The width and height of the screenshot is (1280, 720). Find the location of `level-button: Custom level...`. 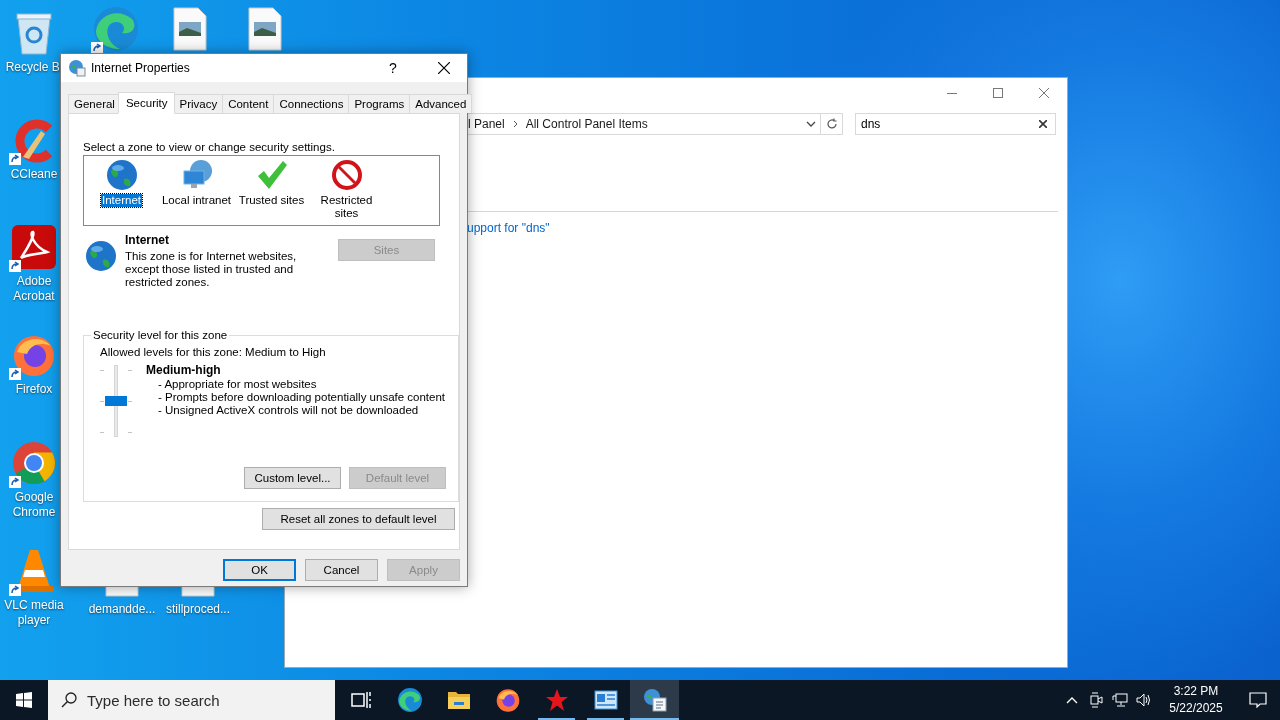

level-button: Custom level... is located at coordinates (292, 478).